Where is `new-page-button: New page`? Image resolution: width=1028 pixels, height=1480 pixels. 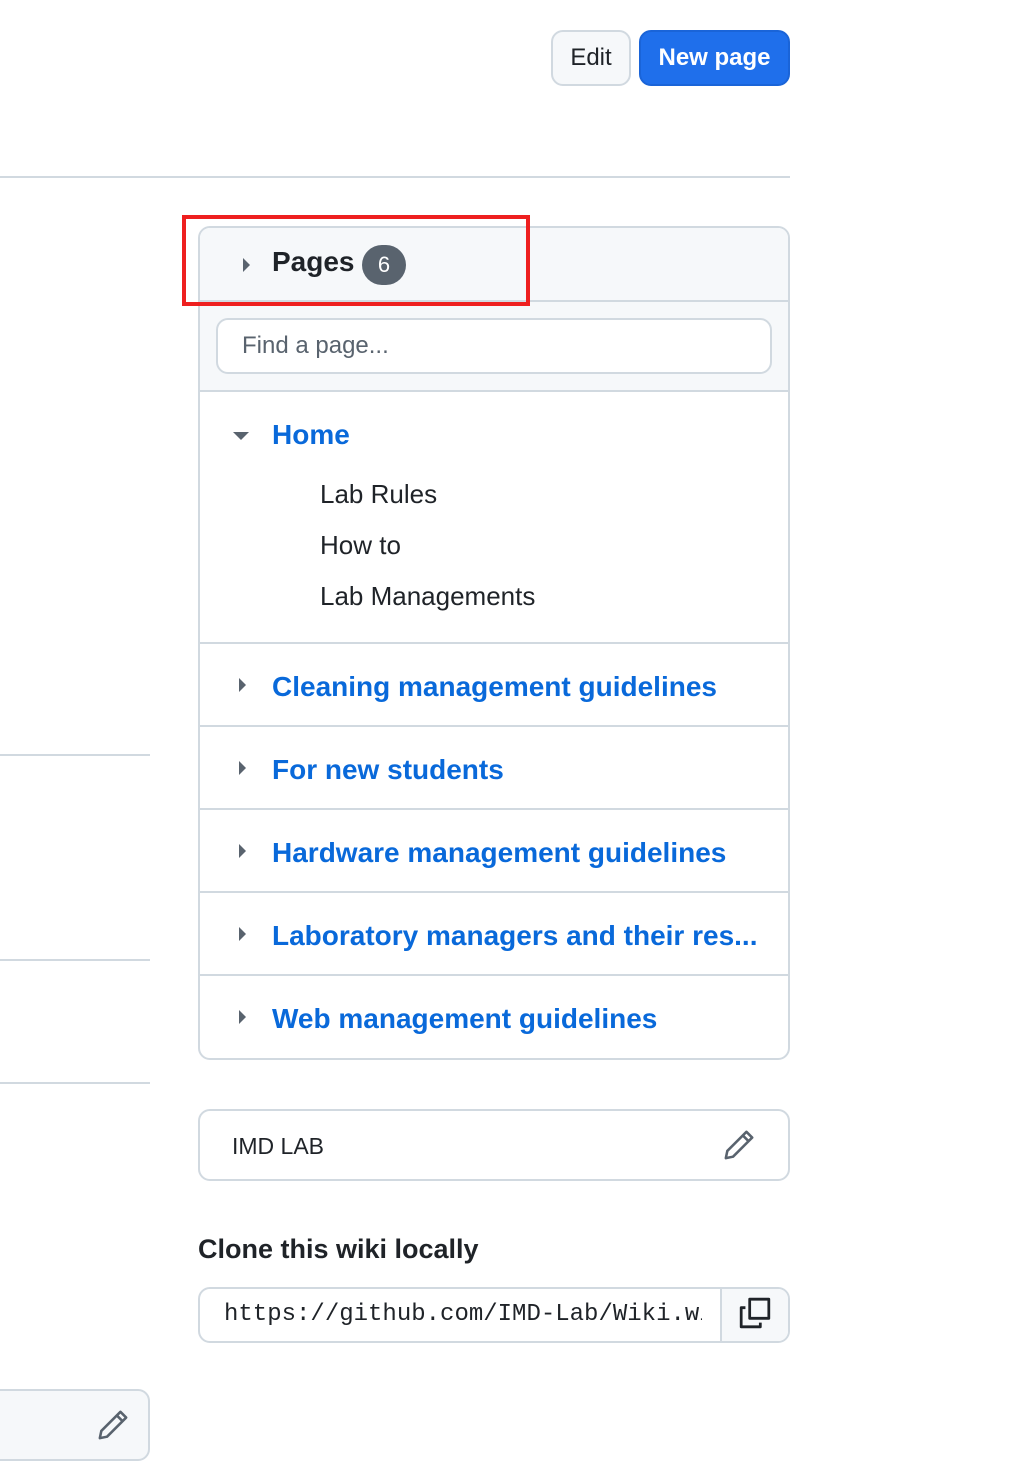 new-page-button: New page is located at coordinates (714, 58).